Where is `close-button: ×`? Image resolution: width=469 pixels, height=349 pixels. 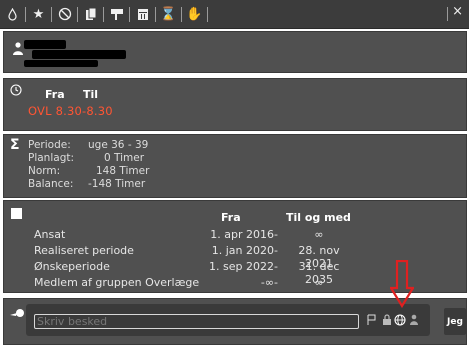
close-button: × is located at coordinates (457, 11).